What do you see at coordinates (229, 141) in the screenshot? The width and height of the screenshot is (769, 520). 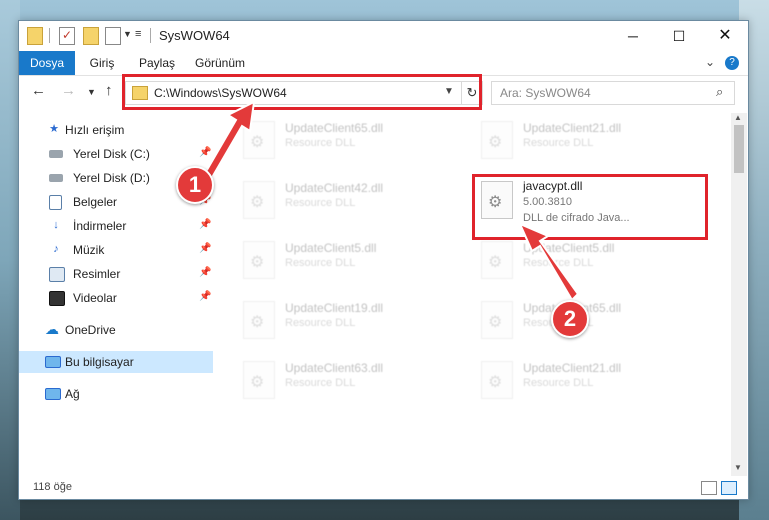 I see `arrow-to-address` at bounding box center [229, 141].